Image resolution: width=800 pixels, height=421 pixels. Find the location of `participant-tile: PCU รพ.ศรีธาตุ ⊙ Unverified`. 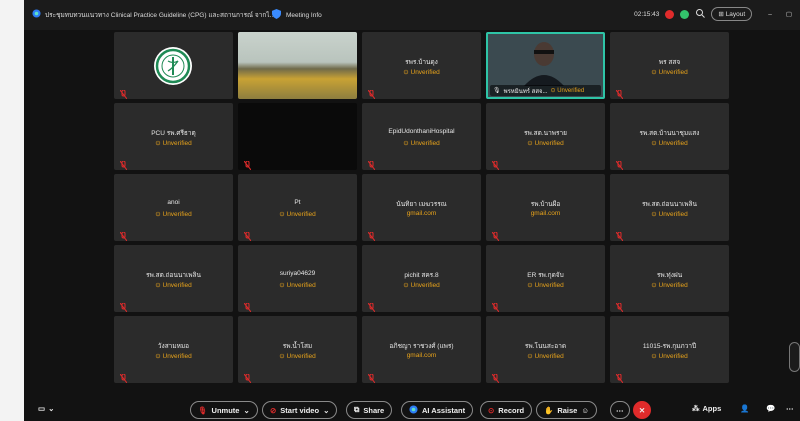

participant-tile: PCU รพ.ศรีธาตุ ⊙ Unverified is located at coordinates (173, 136).